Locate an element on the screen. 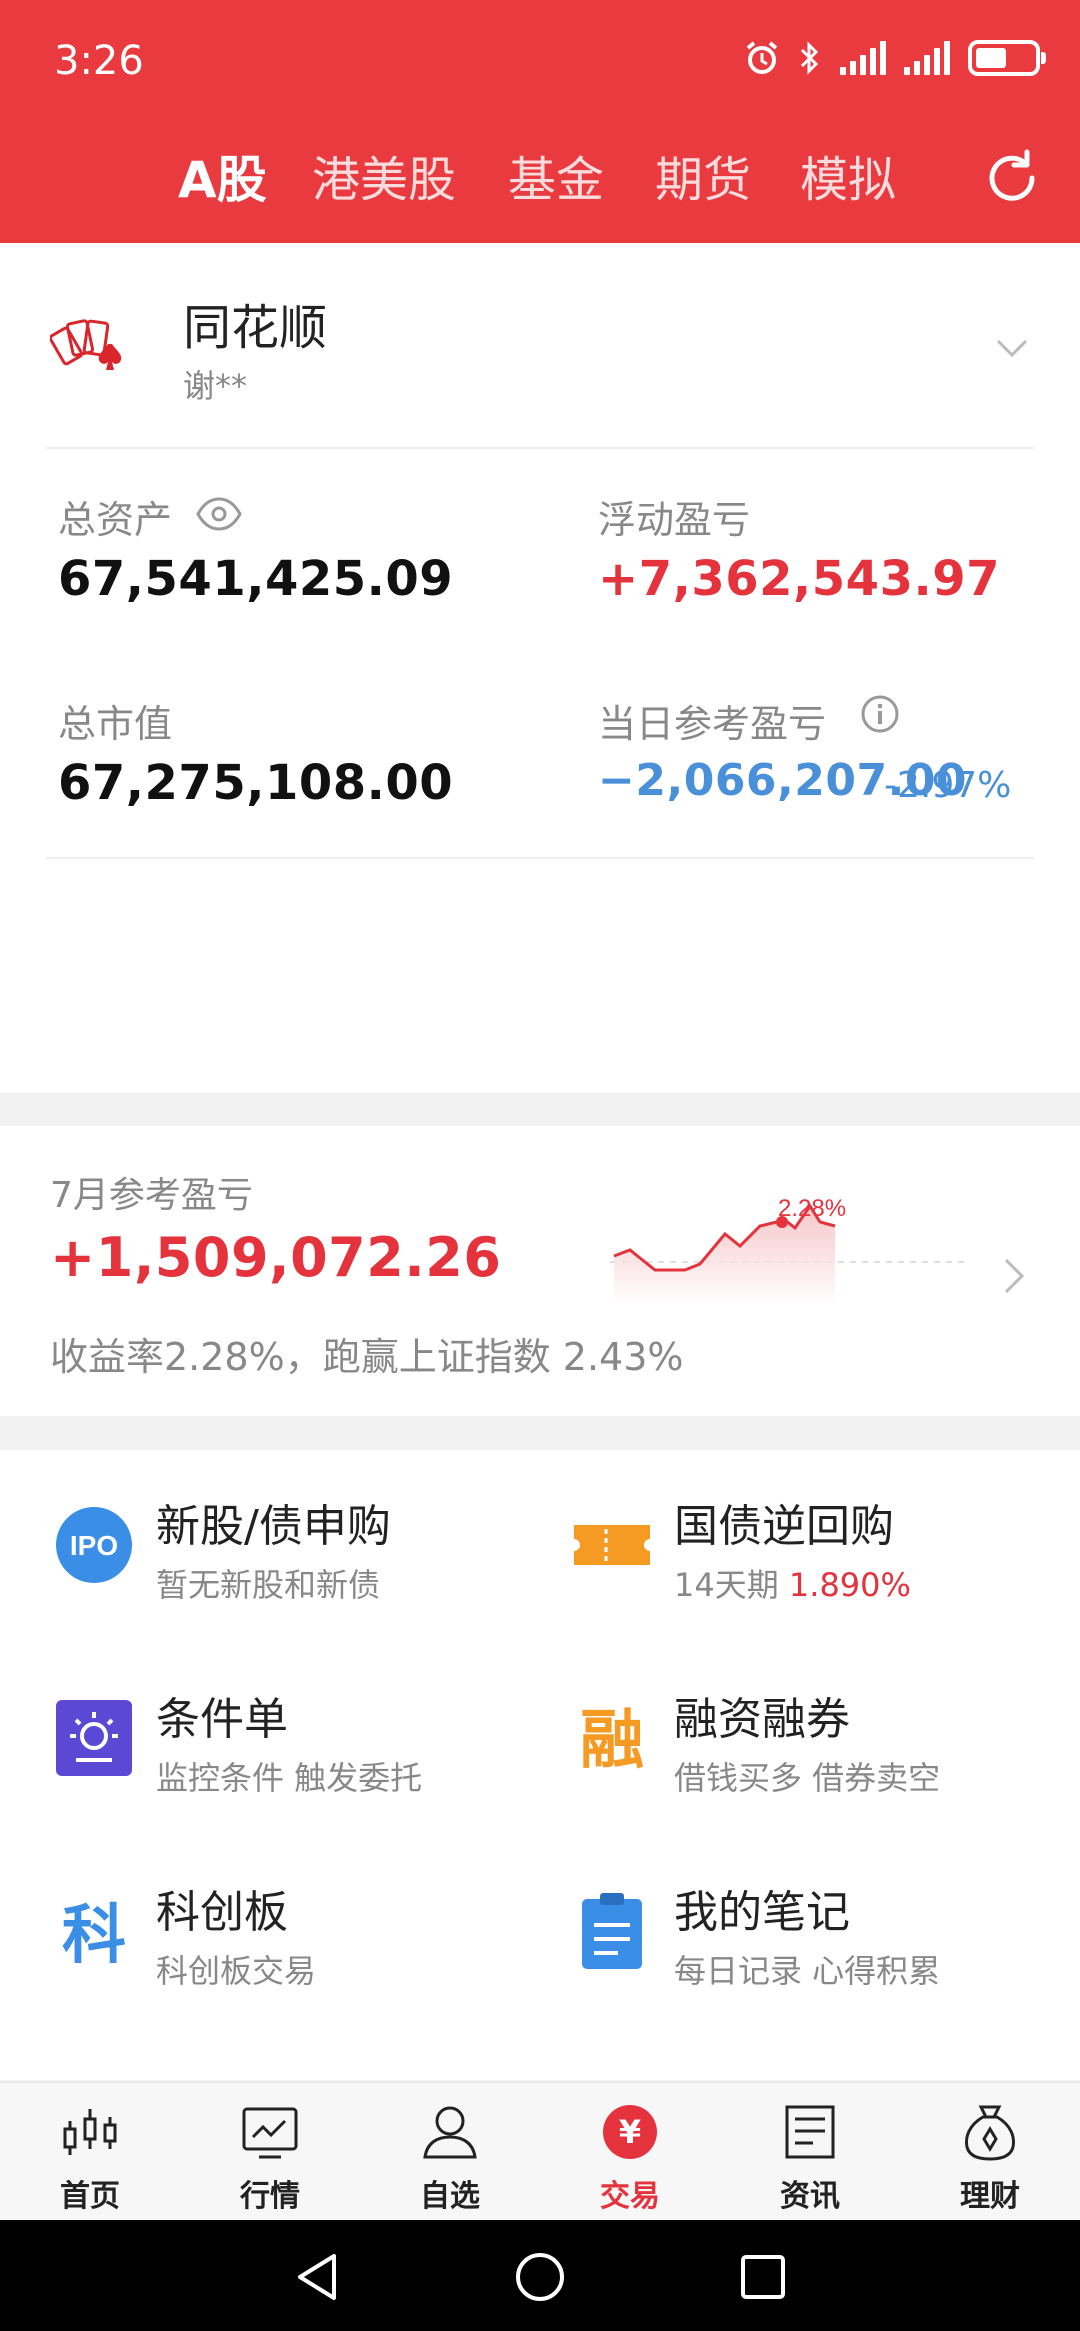 This screenshot has width=1080, height=2331. ipo-icon: IPO is located at coordinates (94, 1545).